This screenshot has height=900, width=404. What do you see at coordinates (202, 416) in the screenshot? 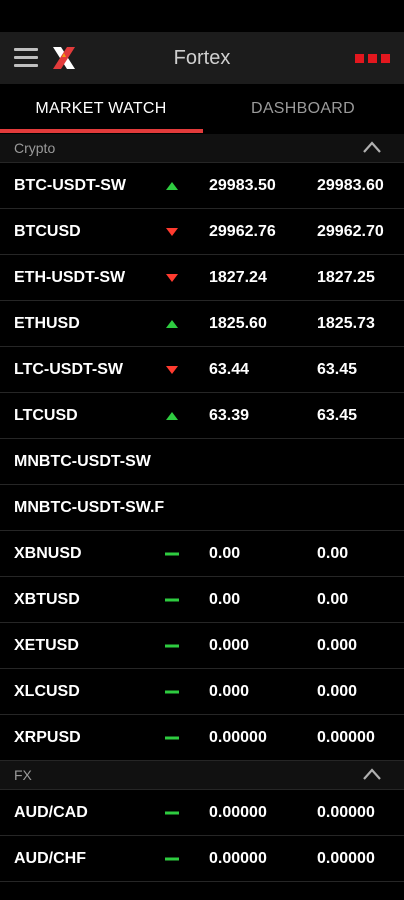
I see `market-row: LTCUSD 63.39 63.45` at bounding box center [202, 416].